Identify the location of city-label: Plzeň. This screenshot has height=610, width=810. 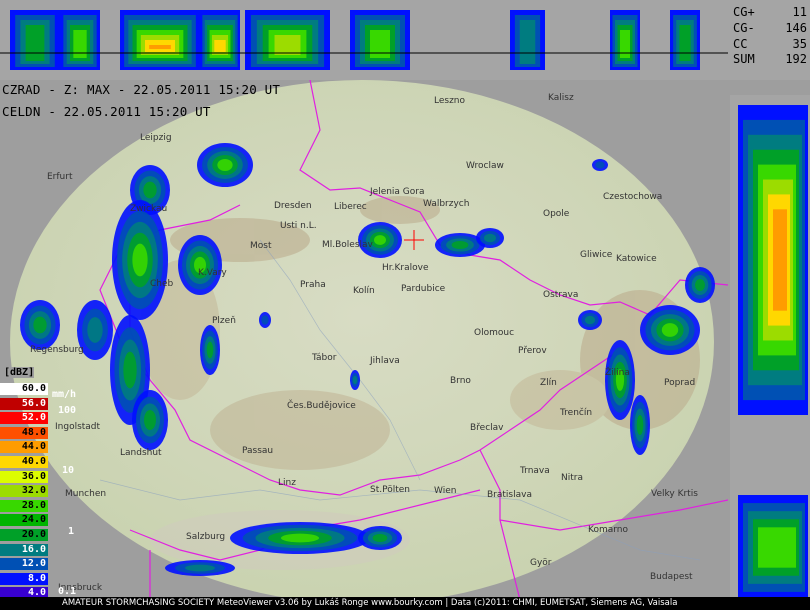
(224, 321).